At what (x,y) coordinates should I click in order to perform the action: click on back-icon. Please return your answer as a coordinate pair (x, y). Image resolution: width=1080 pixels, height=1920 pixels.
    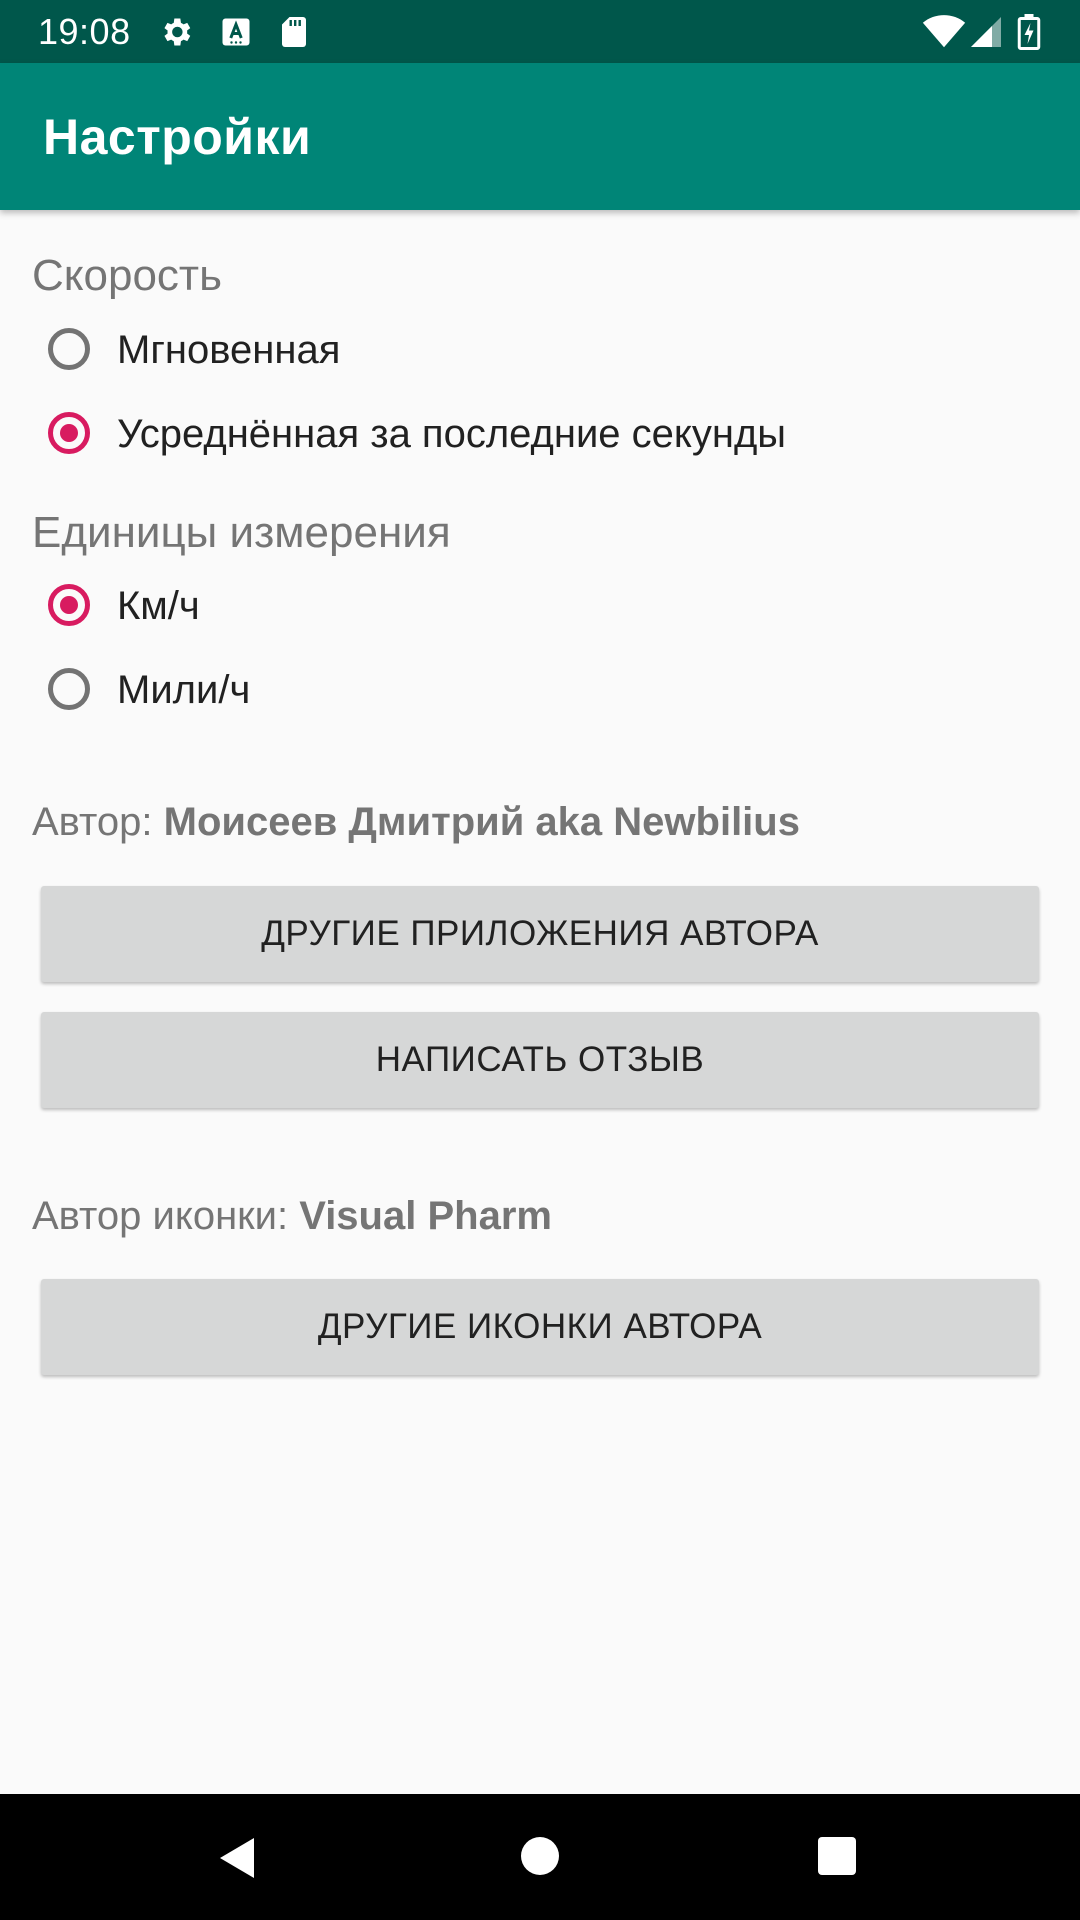
    Looking at the image, I should click on (236, 1860).